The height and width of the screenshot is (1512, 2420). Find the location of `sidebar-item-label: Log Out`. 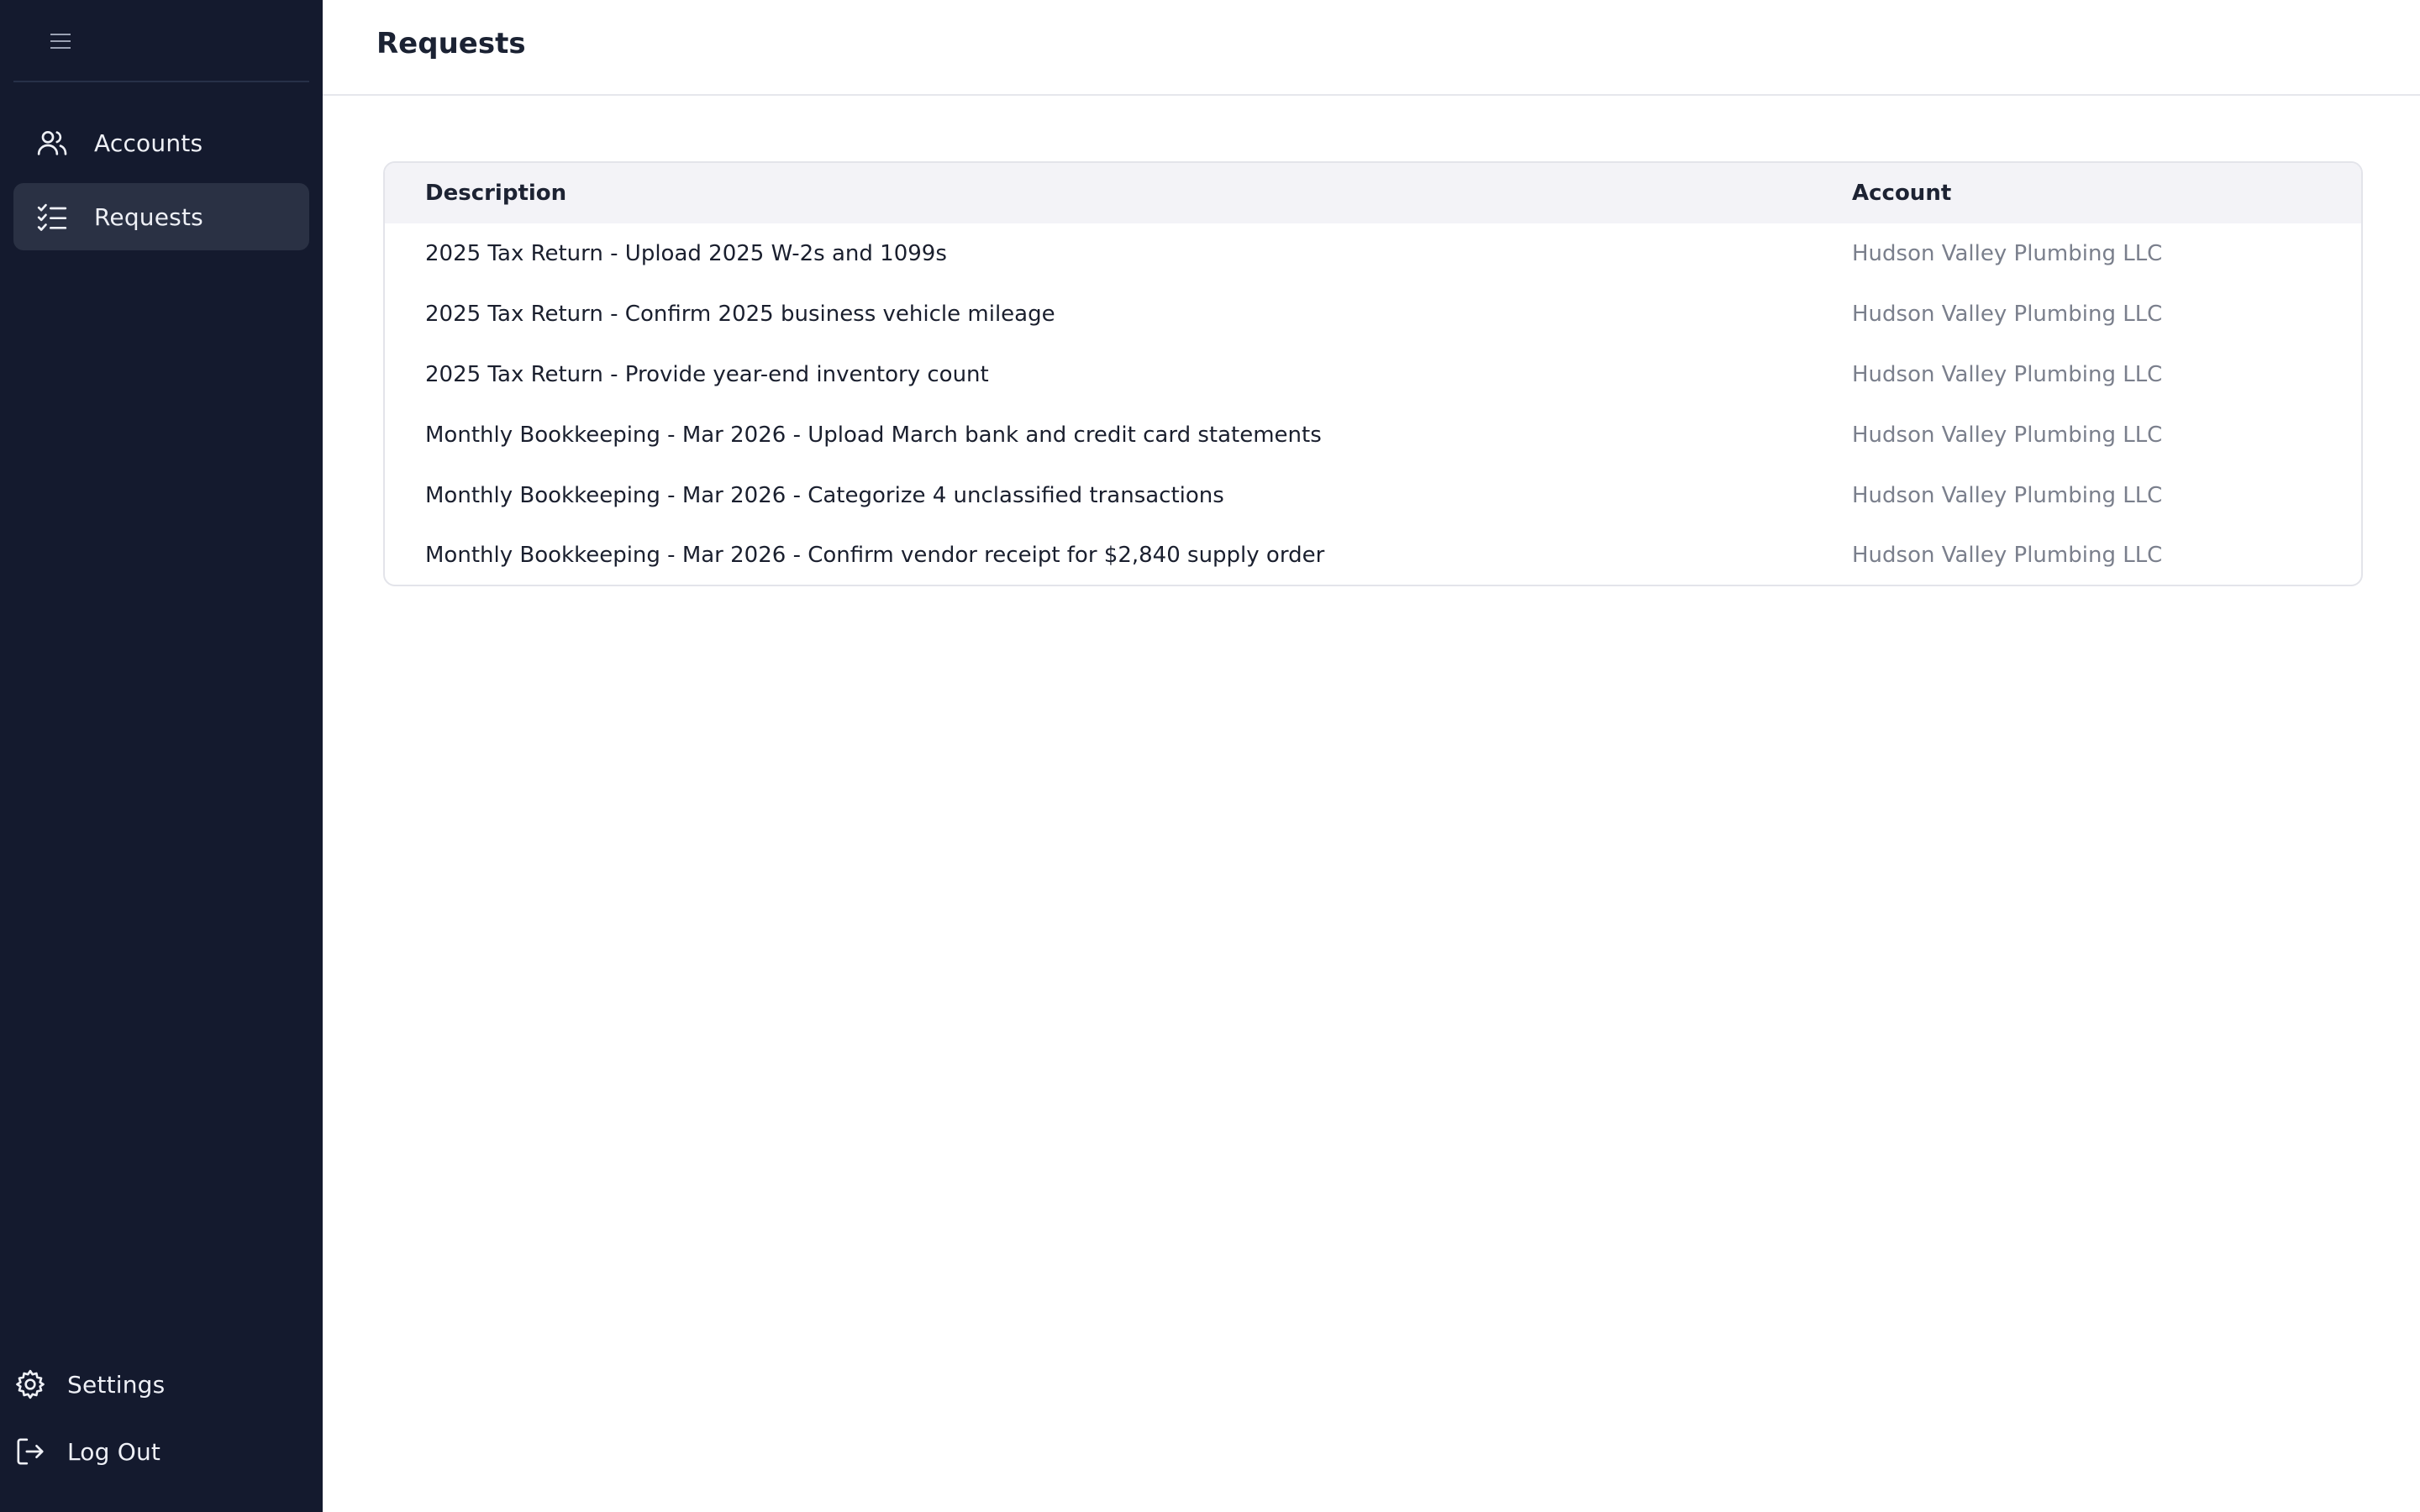

sidebar-item-label: Log Out is located at coordinates (114, 1451).